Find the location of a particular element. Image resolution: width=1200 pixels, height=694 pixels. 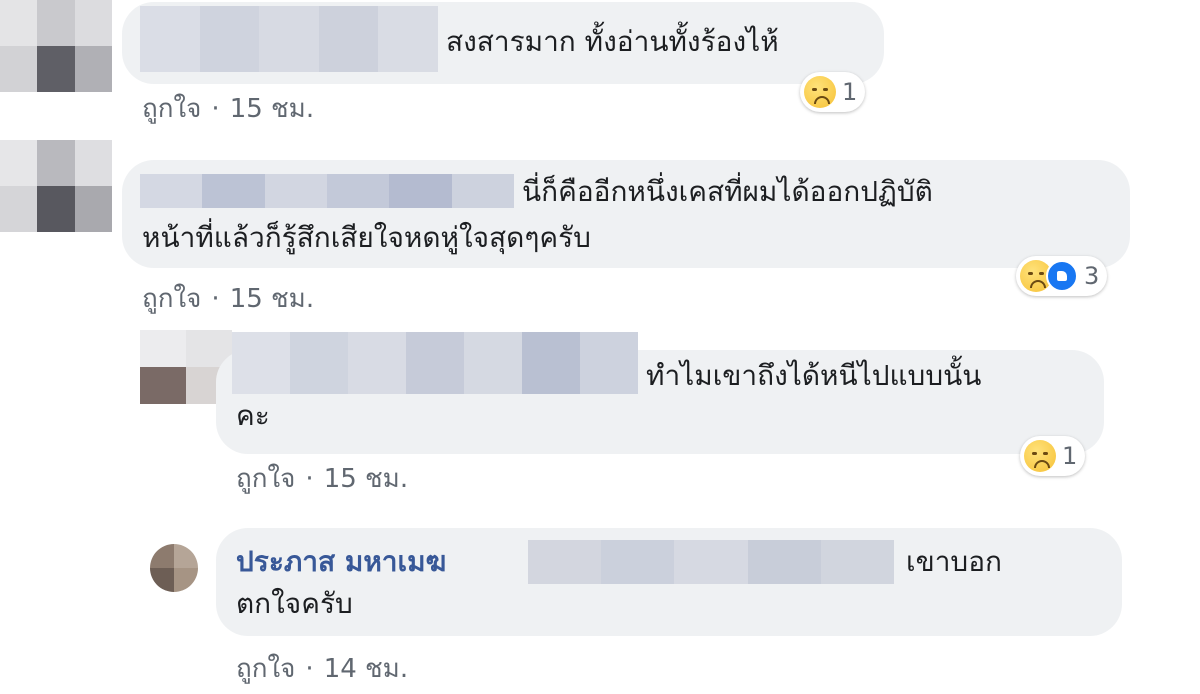

blurred-tagged-name is located at coordinates (711, 562).